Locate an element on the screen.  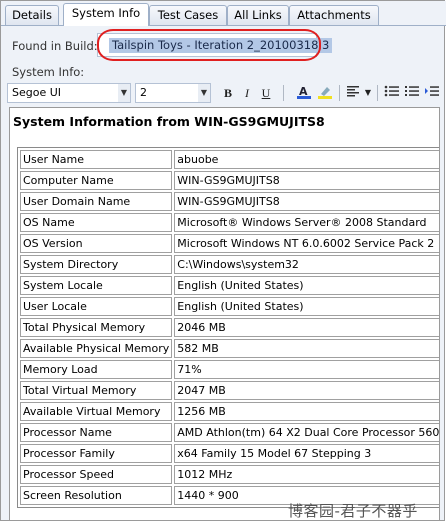
align-icon is located at coordinates (354, 93).